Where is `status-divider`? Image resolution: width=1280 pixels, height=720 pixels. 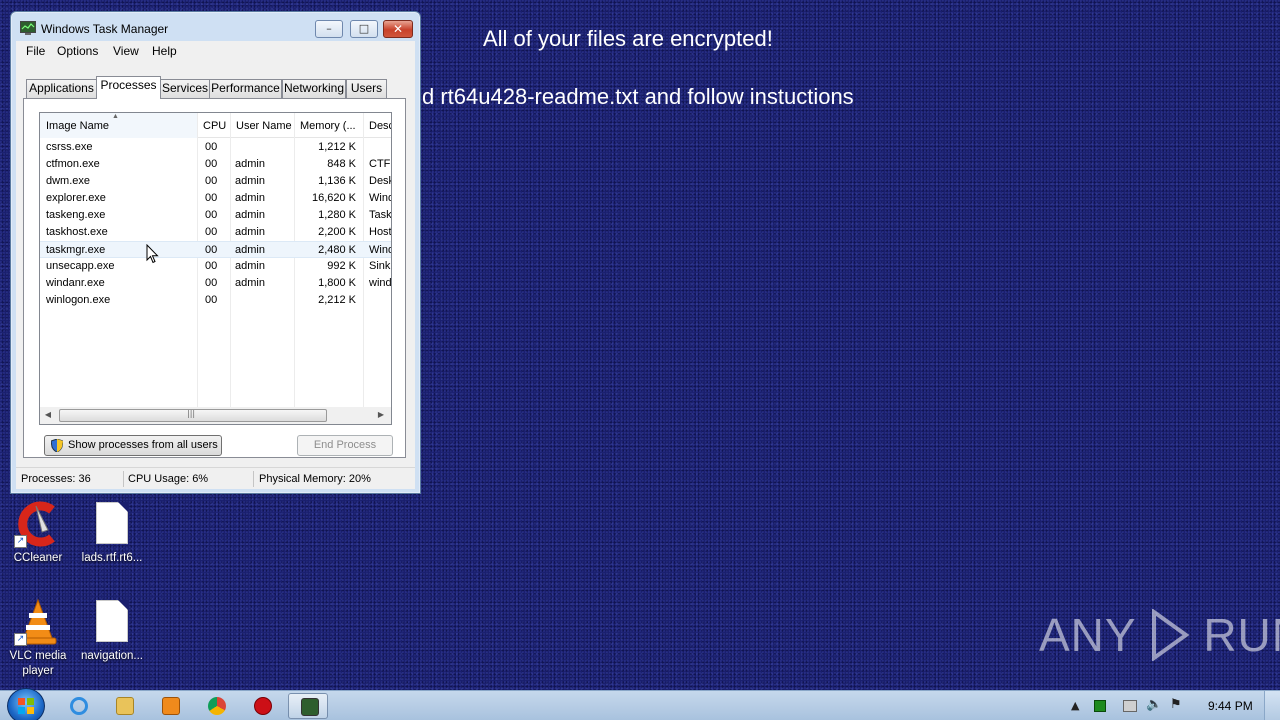
status-divider is located at coordinates (123, 479).